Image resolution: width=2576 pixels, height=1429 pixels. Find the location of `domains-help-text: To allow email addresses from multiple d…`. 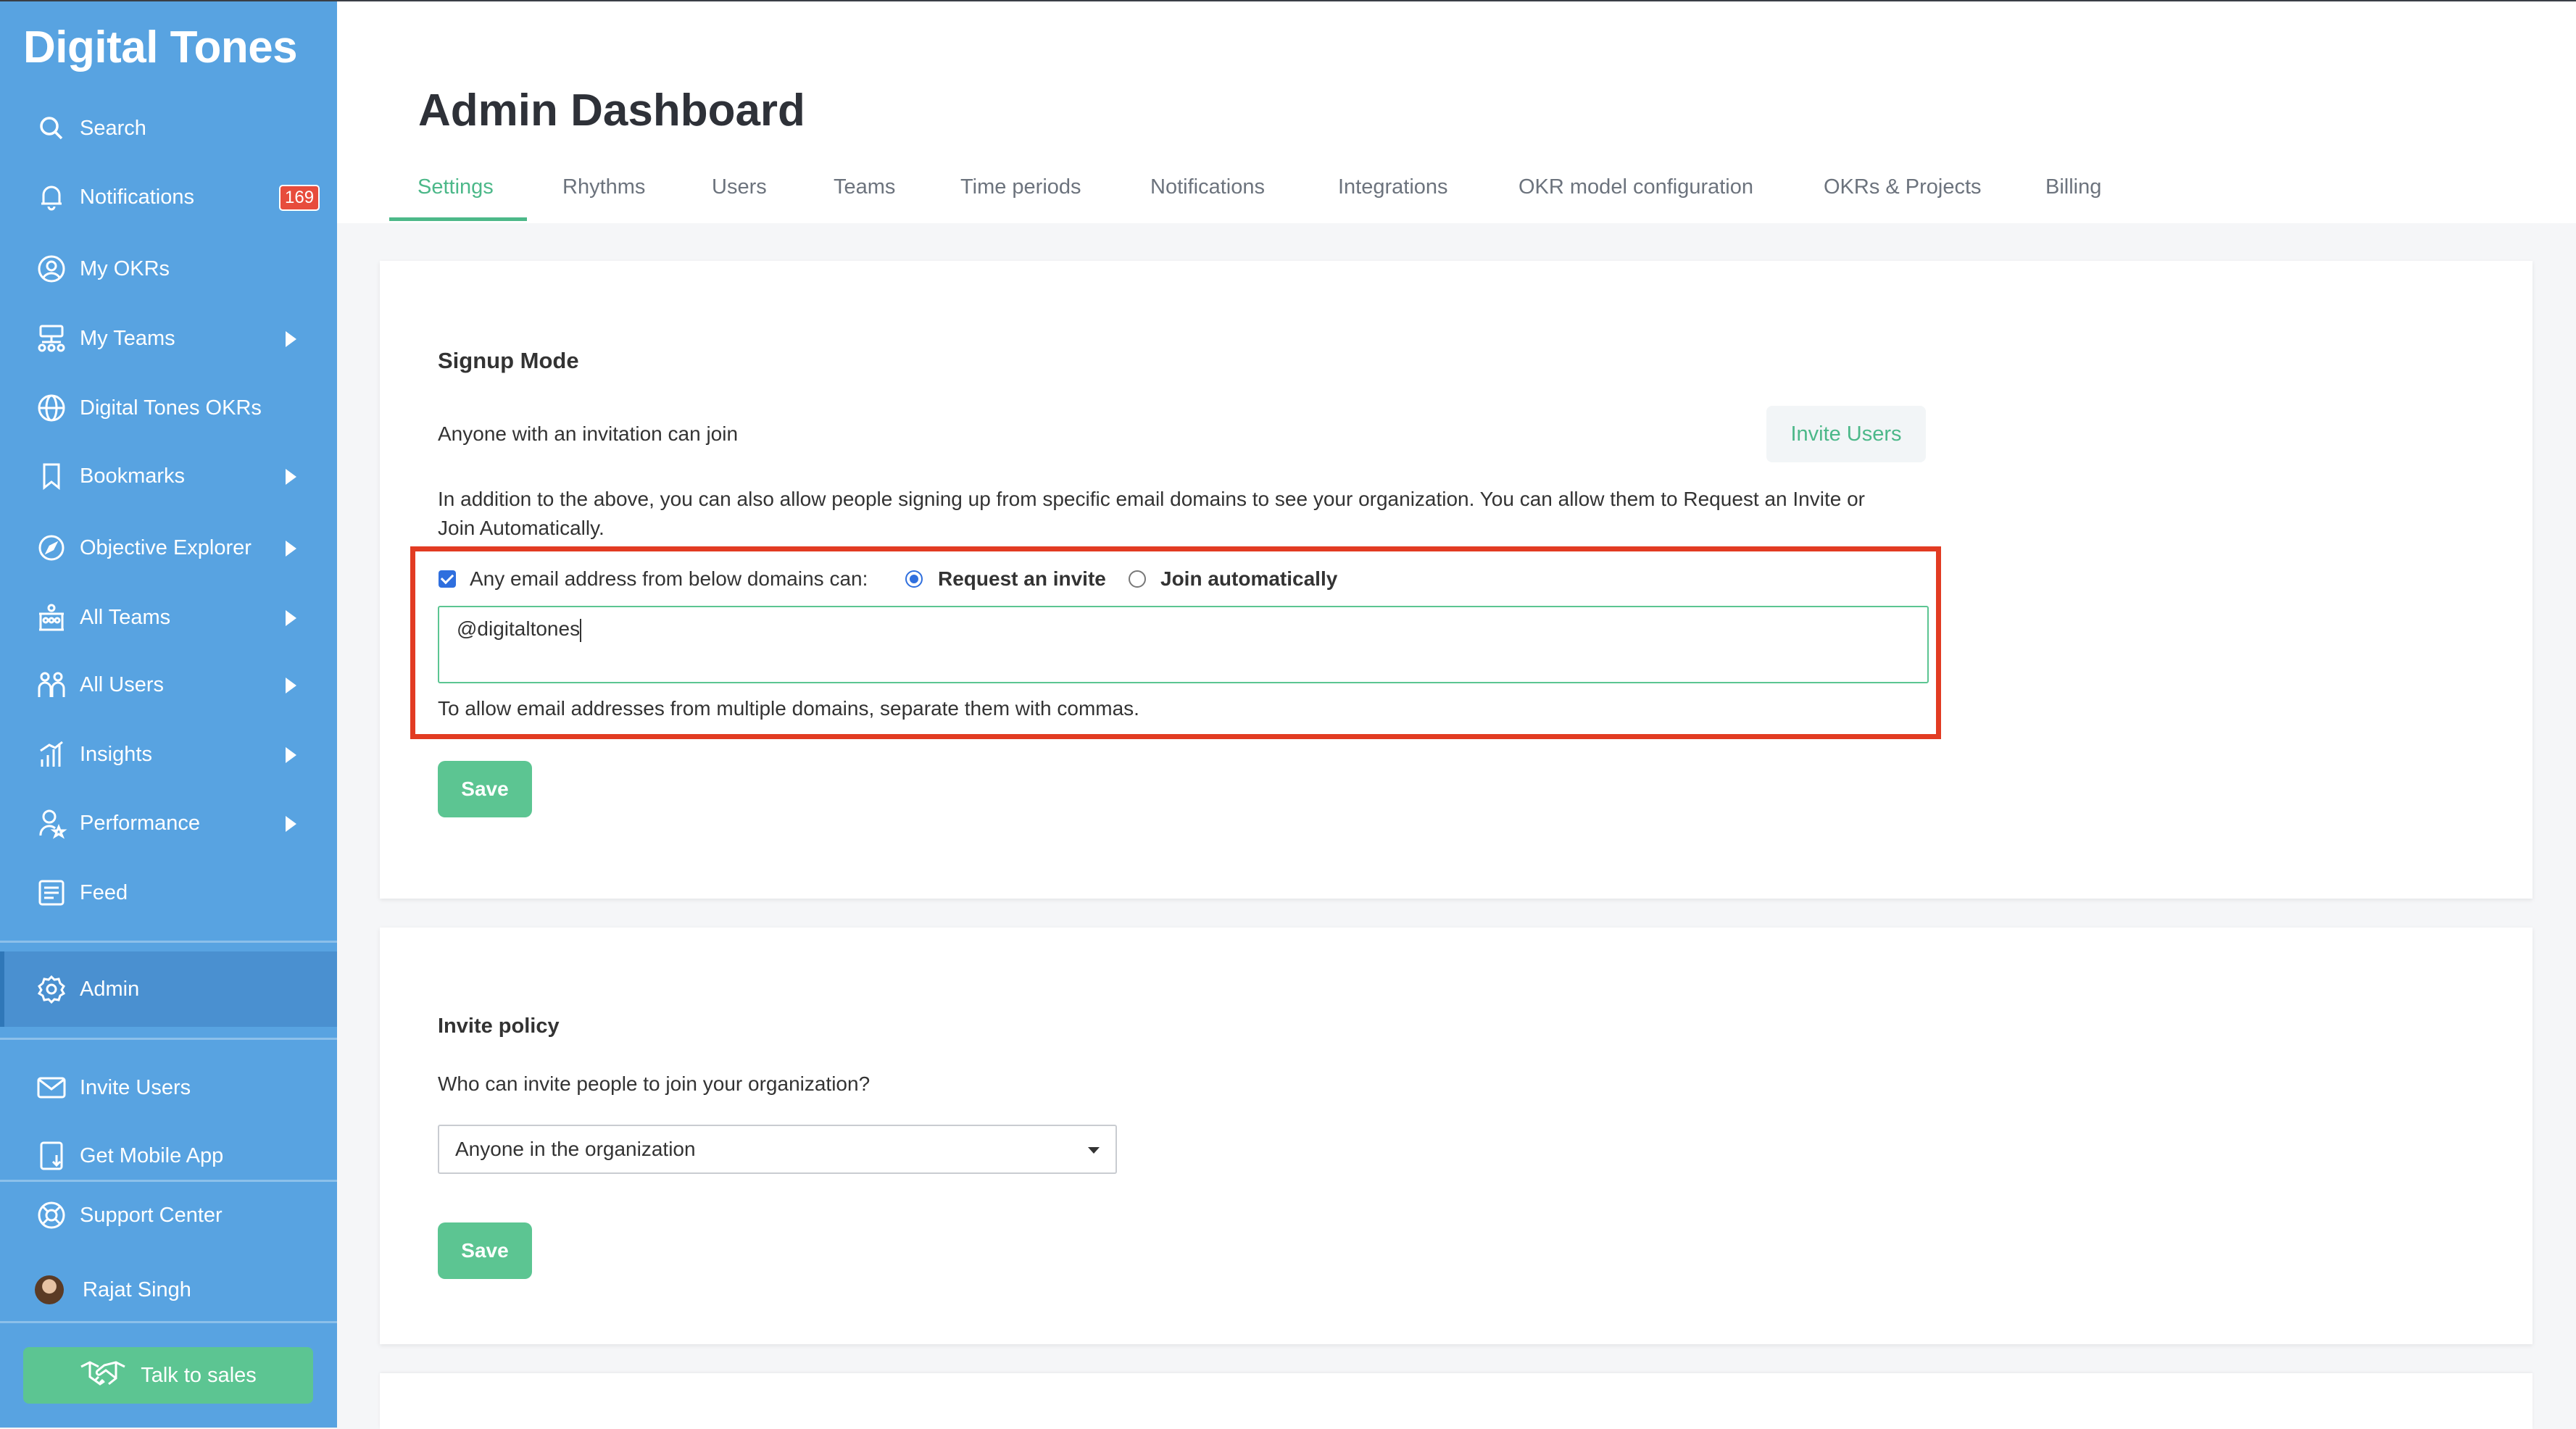

domains-help-text: To allow email addresses from multiple d… is located at coordinates (788, 709).